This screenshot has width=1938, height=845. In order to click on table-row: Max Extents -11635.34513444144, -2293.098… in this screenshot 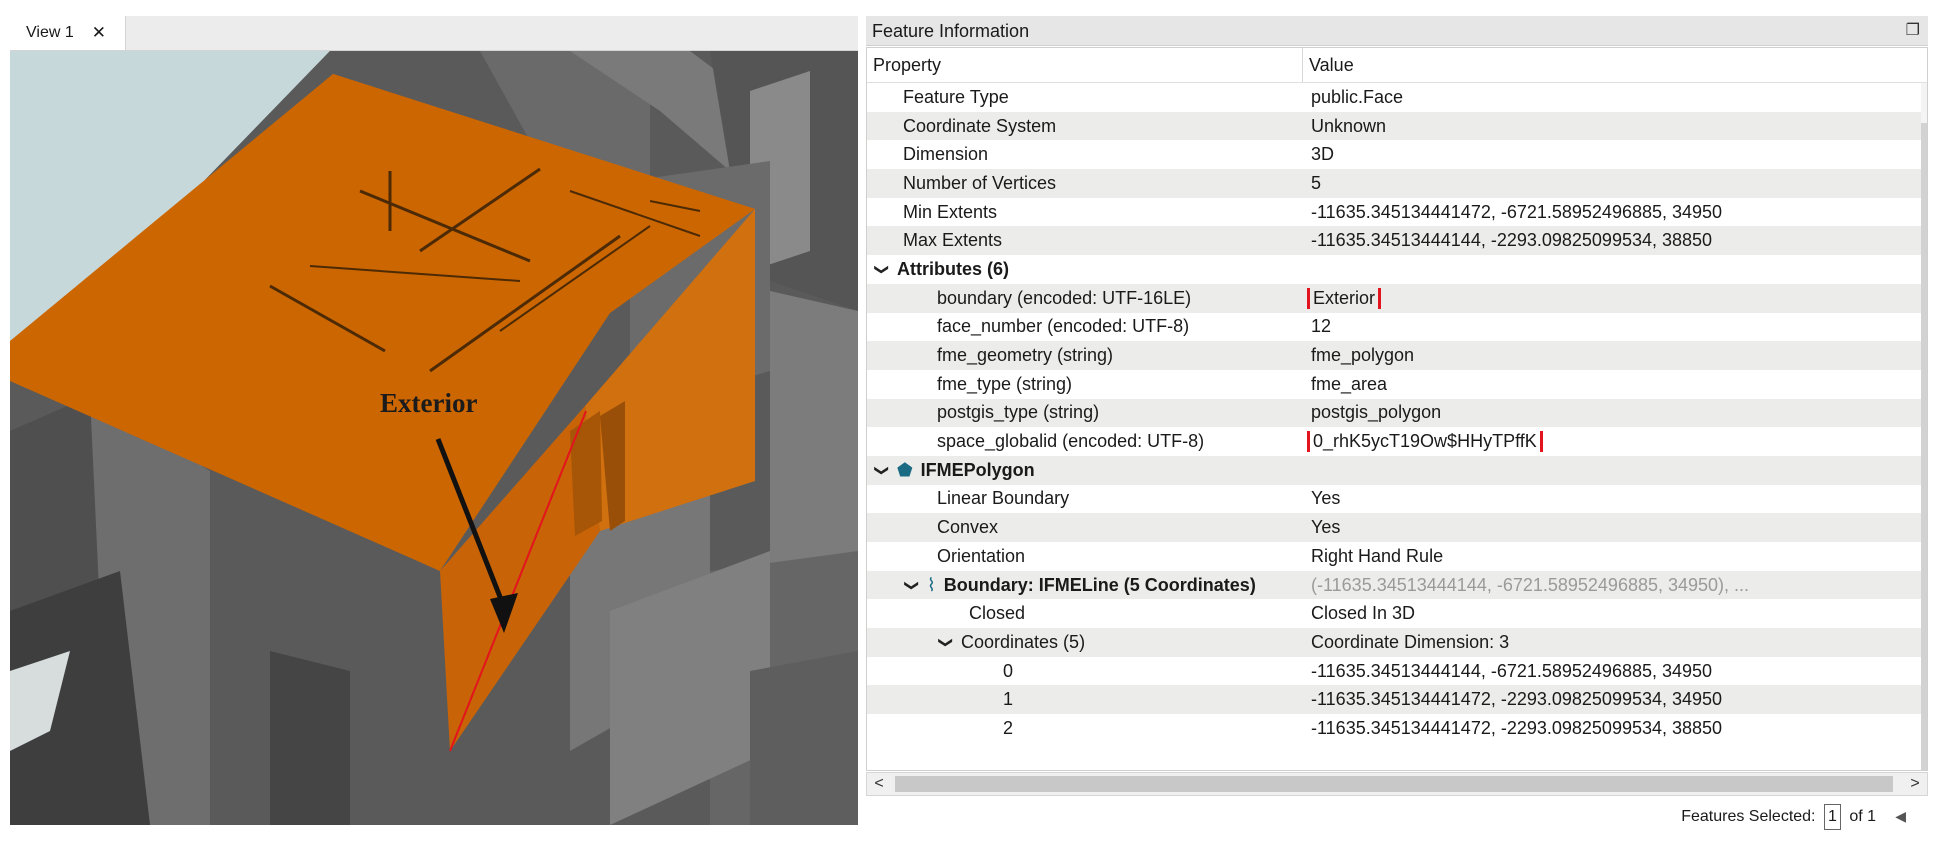, I will do `click(1397, 241)`.